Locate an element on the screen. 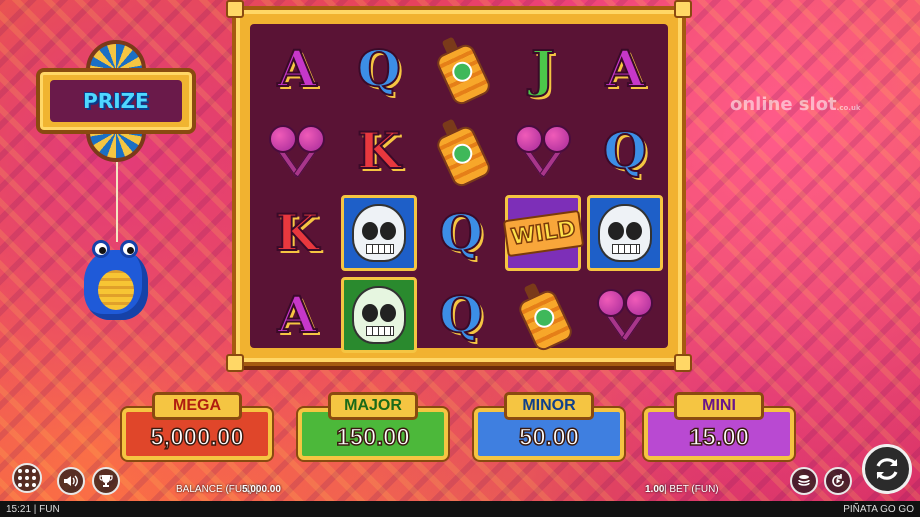 This screenshot has width=920, height=517. jackpot-mini: MINI 15.00 is located at coordinates (719, 427).